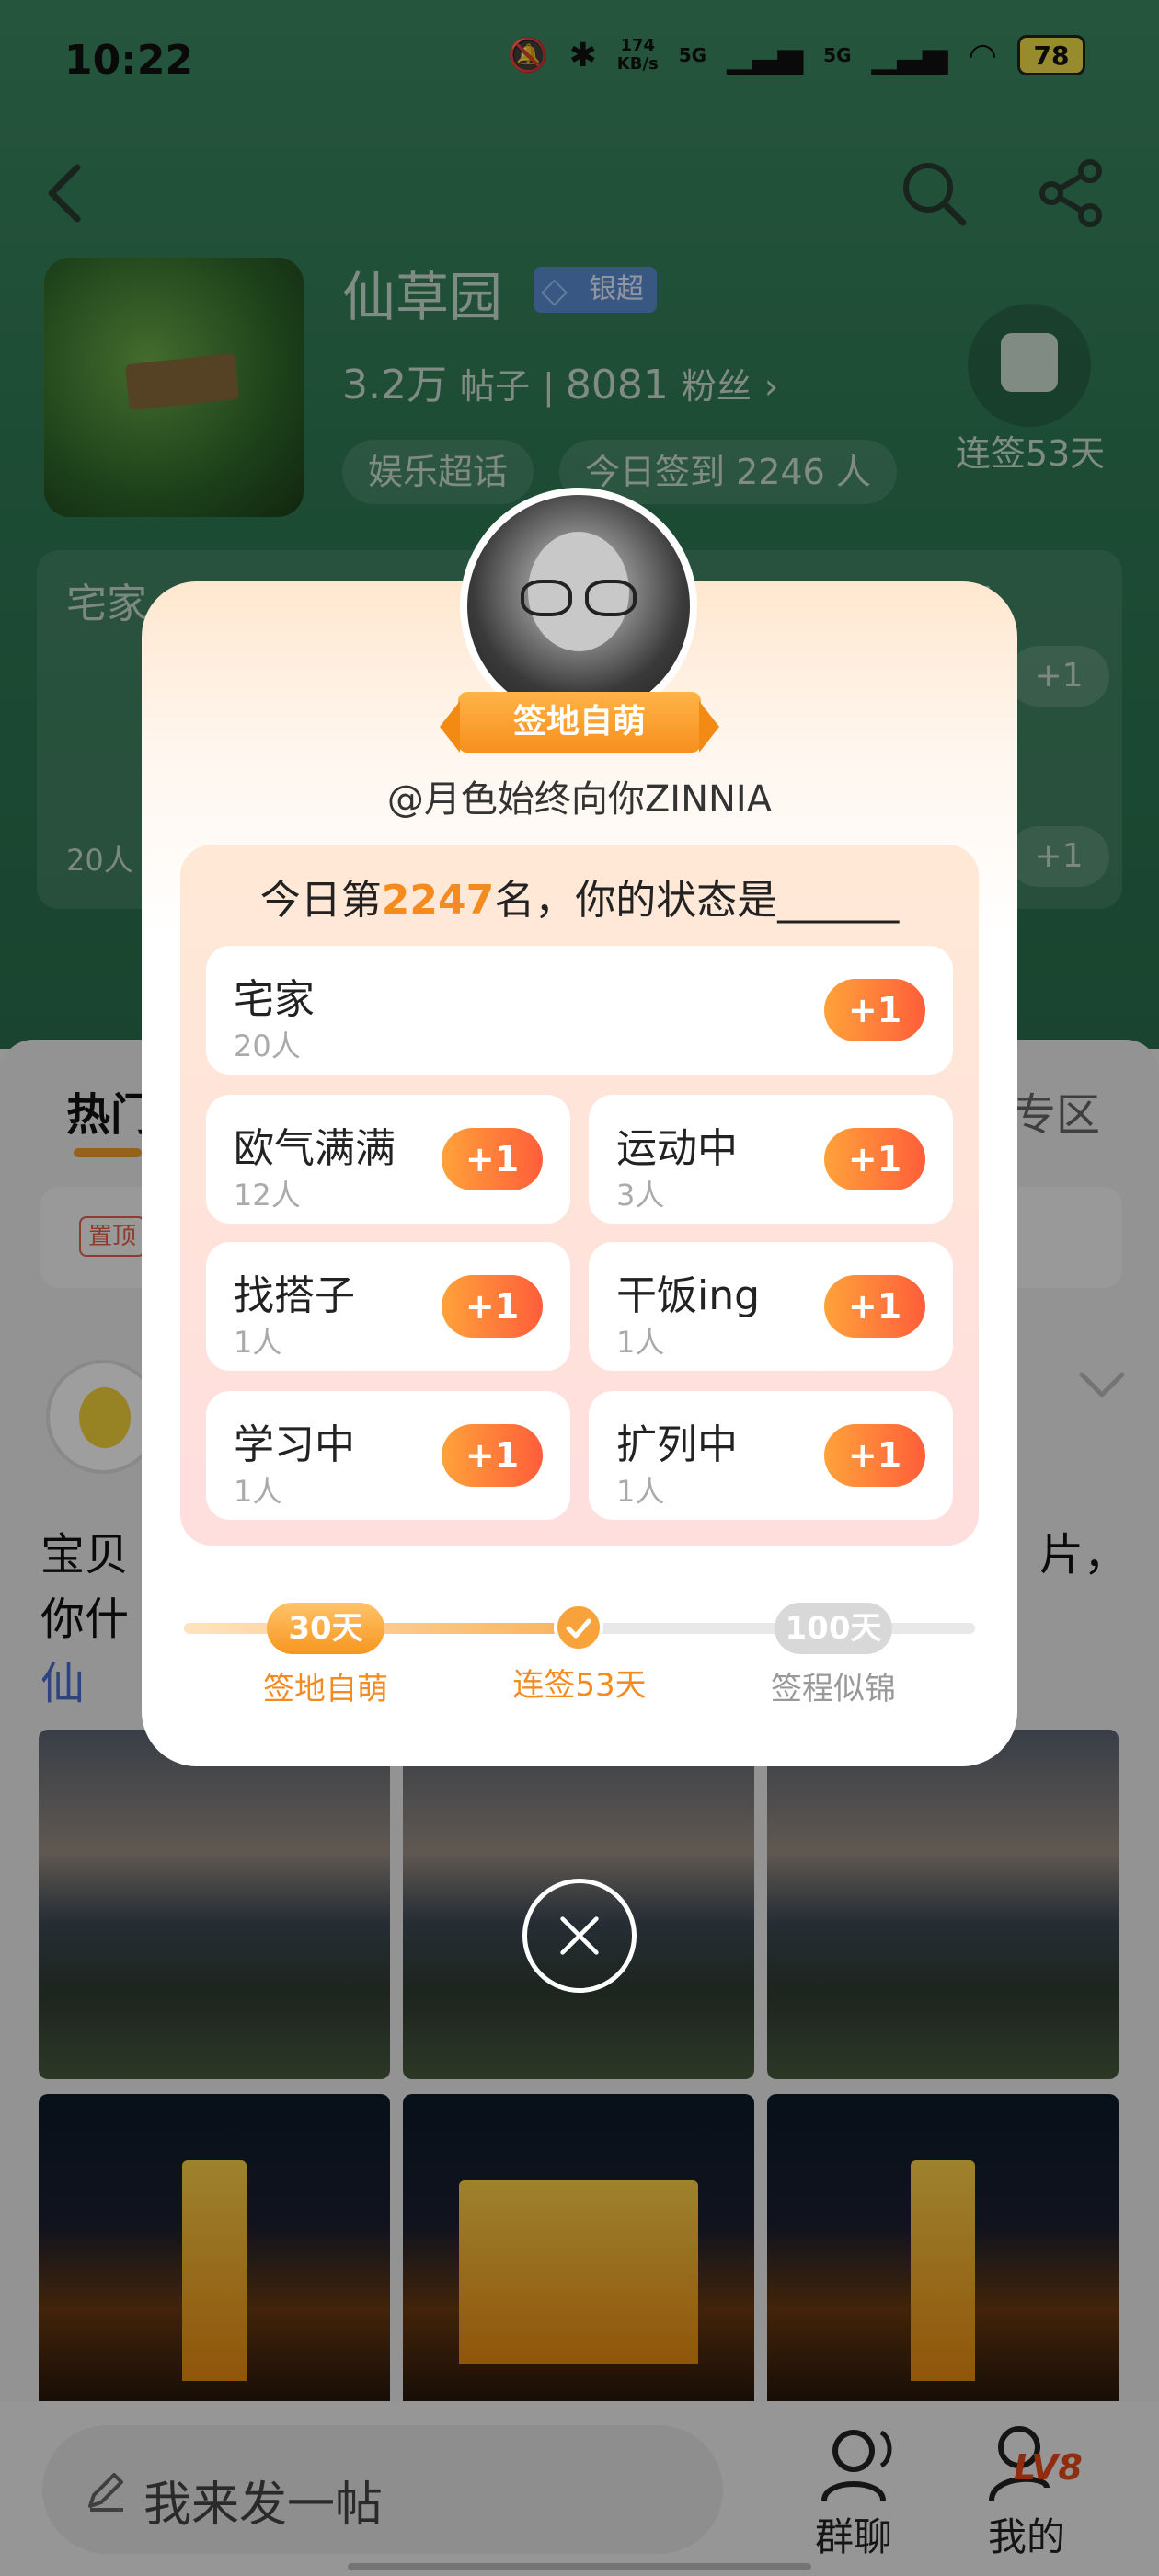  What do you see at coordinates (325, 1689) in the screenshot?
I see `milestone-30-label: 签地自萌` at bounding box center [325, 1689].